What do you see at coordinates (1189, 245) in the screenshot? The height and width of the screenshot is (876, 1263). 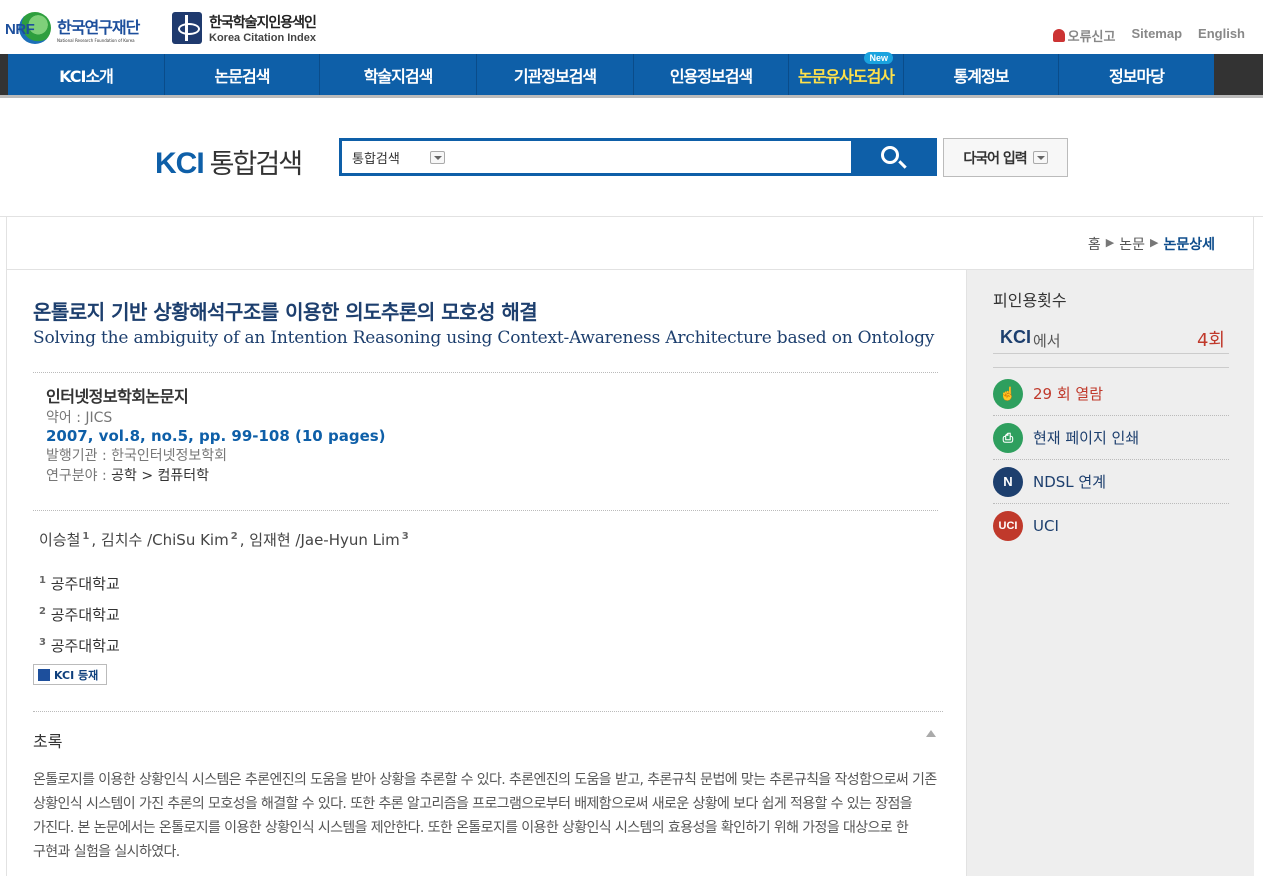 I see `breadcrumb-current: 논문상세` at bounding box center [1189, 245].